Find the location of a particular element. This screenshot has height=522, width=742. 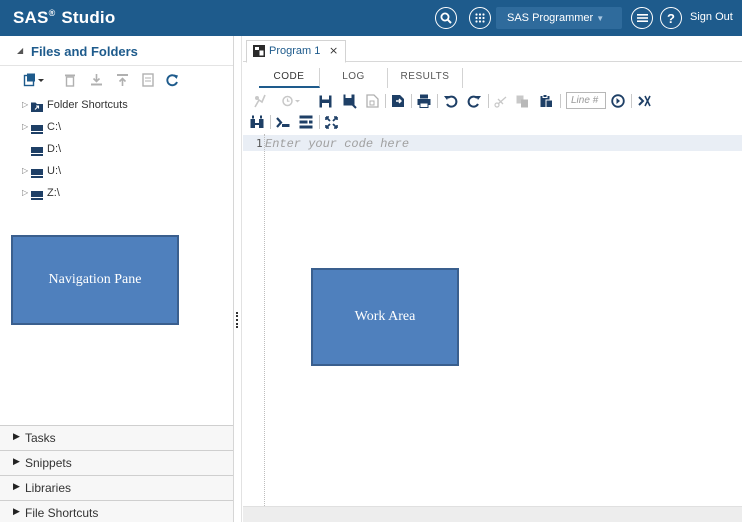

help-icon: ? is located at coordinates (671, 18).